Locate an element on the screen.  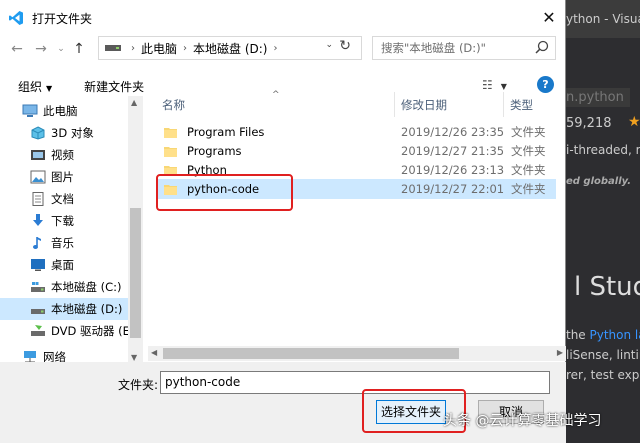
navigation-scrollbar: ▲ ▼ is located at coordinates (135, 230).